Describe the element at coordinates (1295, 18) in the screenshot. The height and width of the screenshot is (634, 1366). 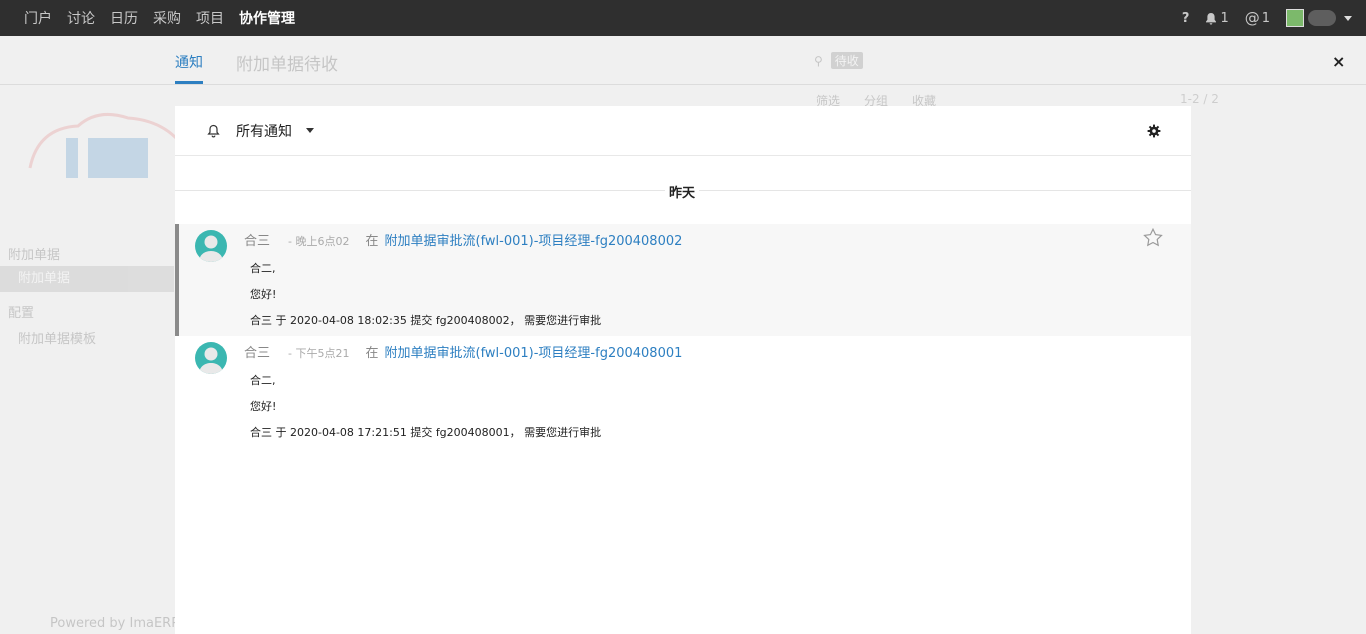
I see `user-avatar` at that location.